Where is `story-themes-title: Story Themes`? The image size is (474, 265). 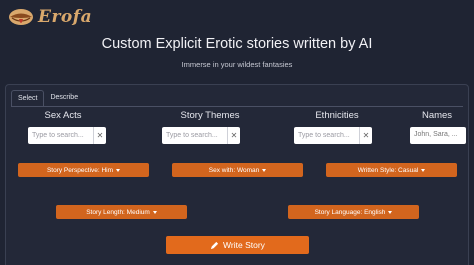 story-themes-title: Story Themes is located at coordinates (210, 115).